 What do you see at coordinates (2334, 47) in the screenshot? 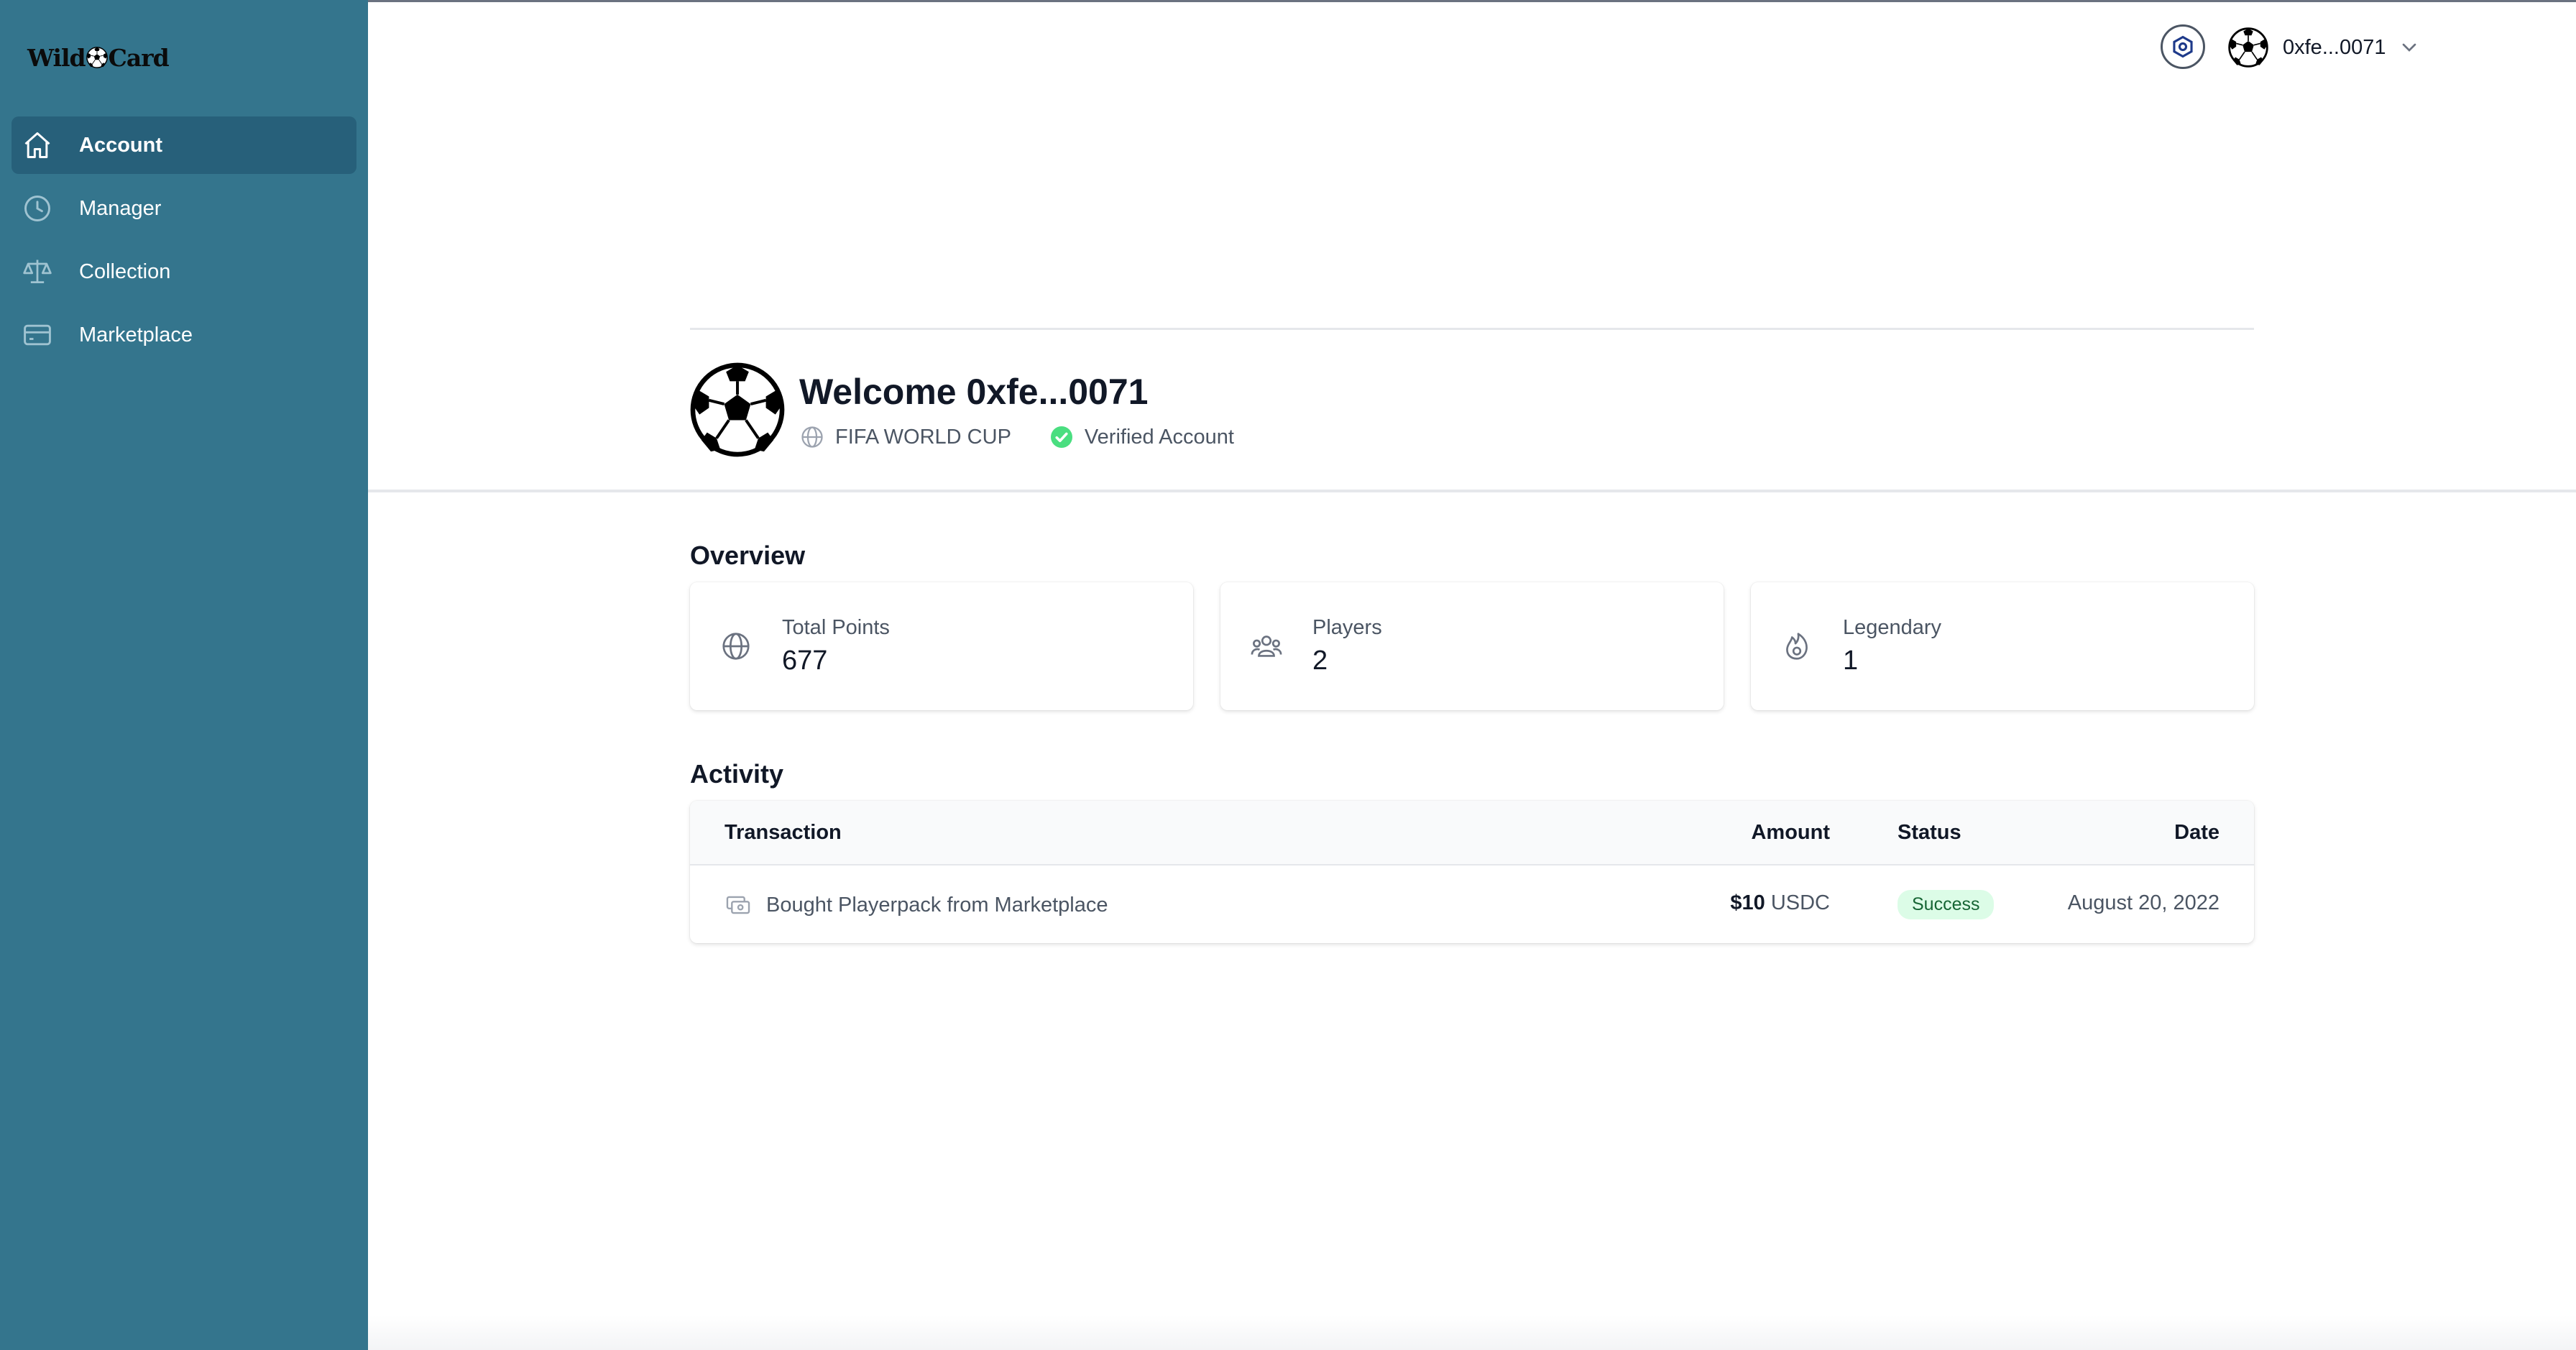
I see `username: 0xfe...0071` at bounding box center [2334, 47].